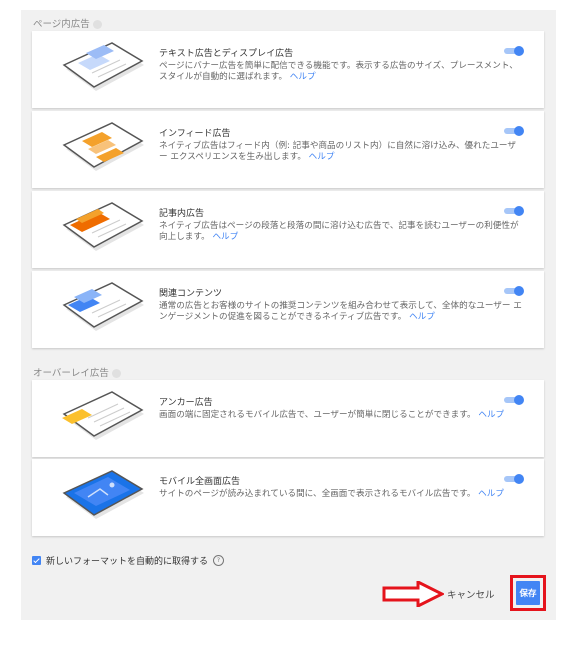  Describe the element at coordinates (226, 54) in the screenshot. I see `card-title: テキスト広告とディスプレイ広告` at that location.